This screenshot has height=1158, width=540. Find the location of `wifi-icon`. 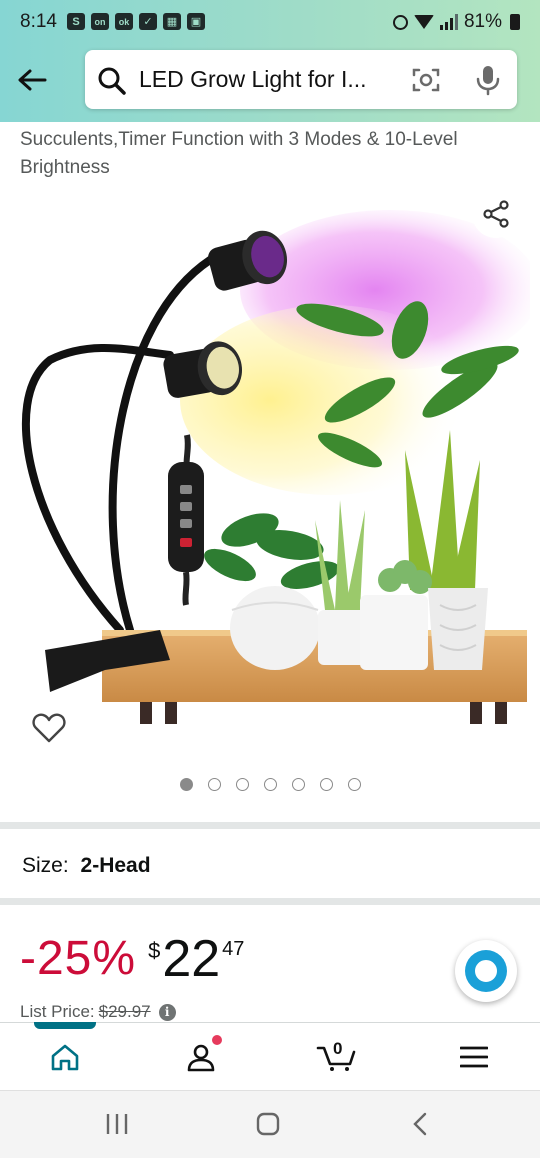

wifi-icon is located at coordinates (423, 22).